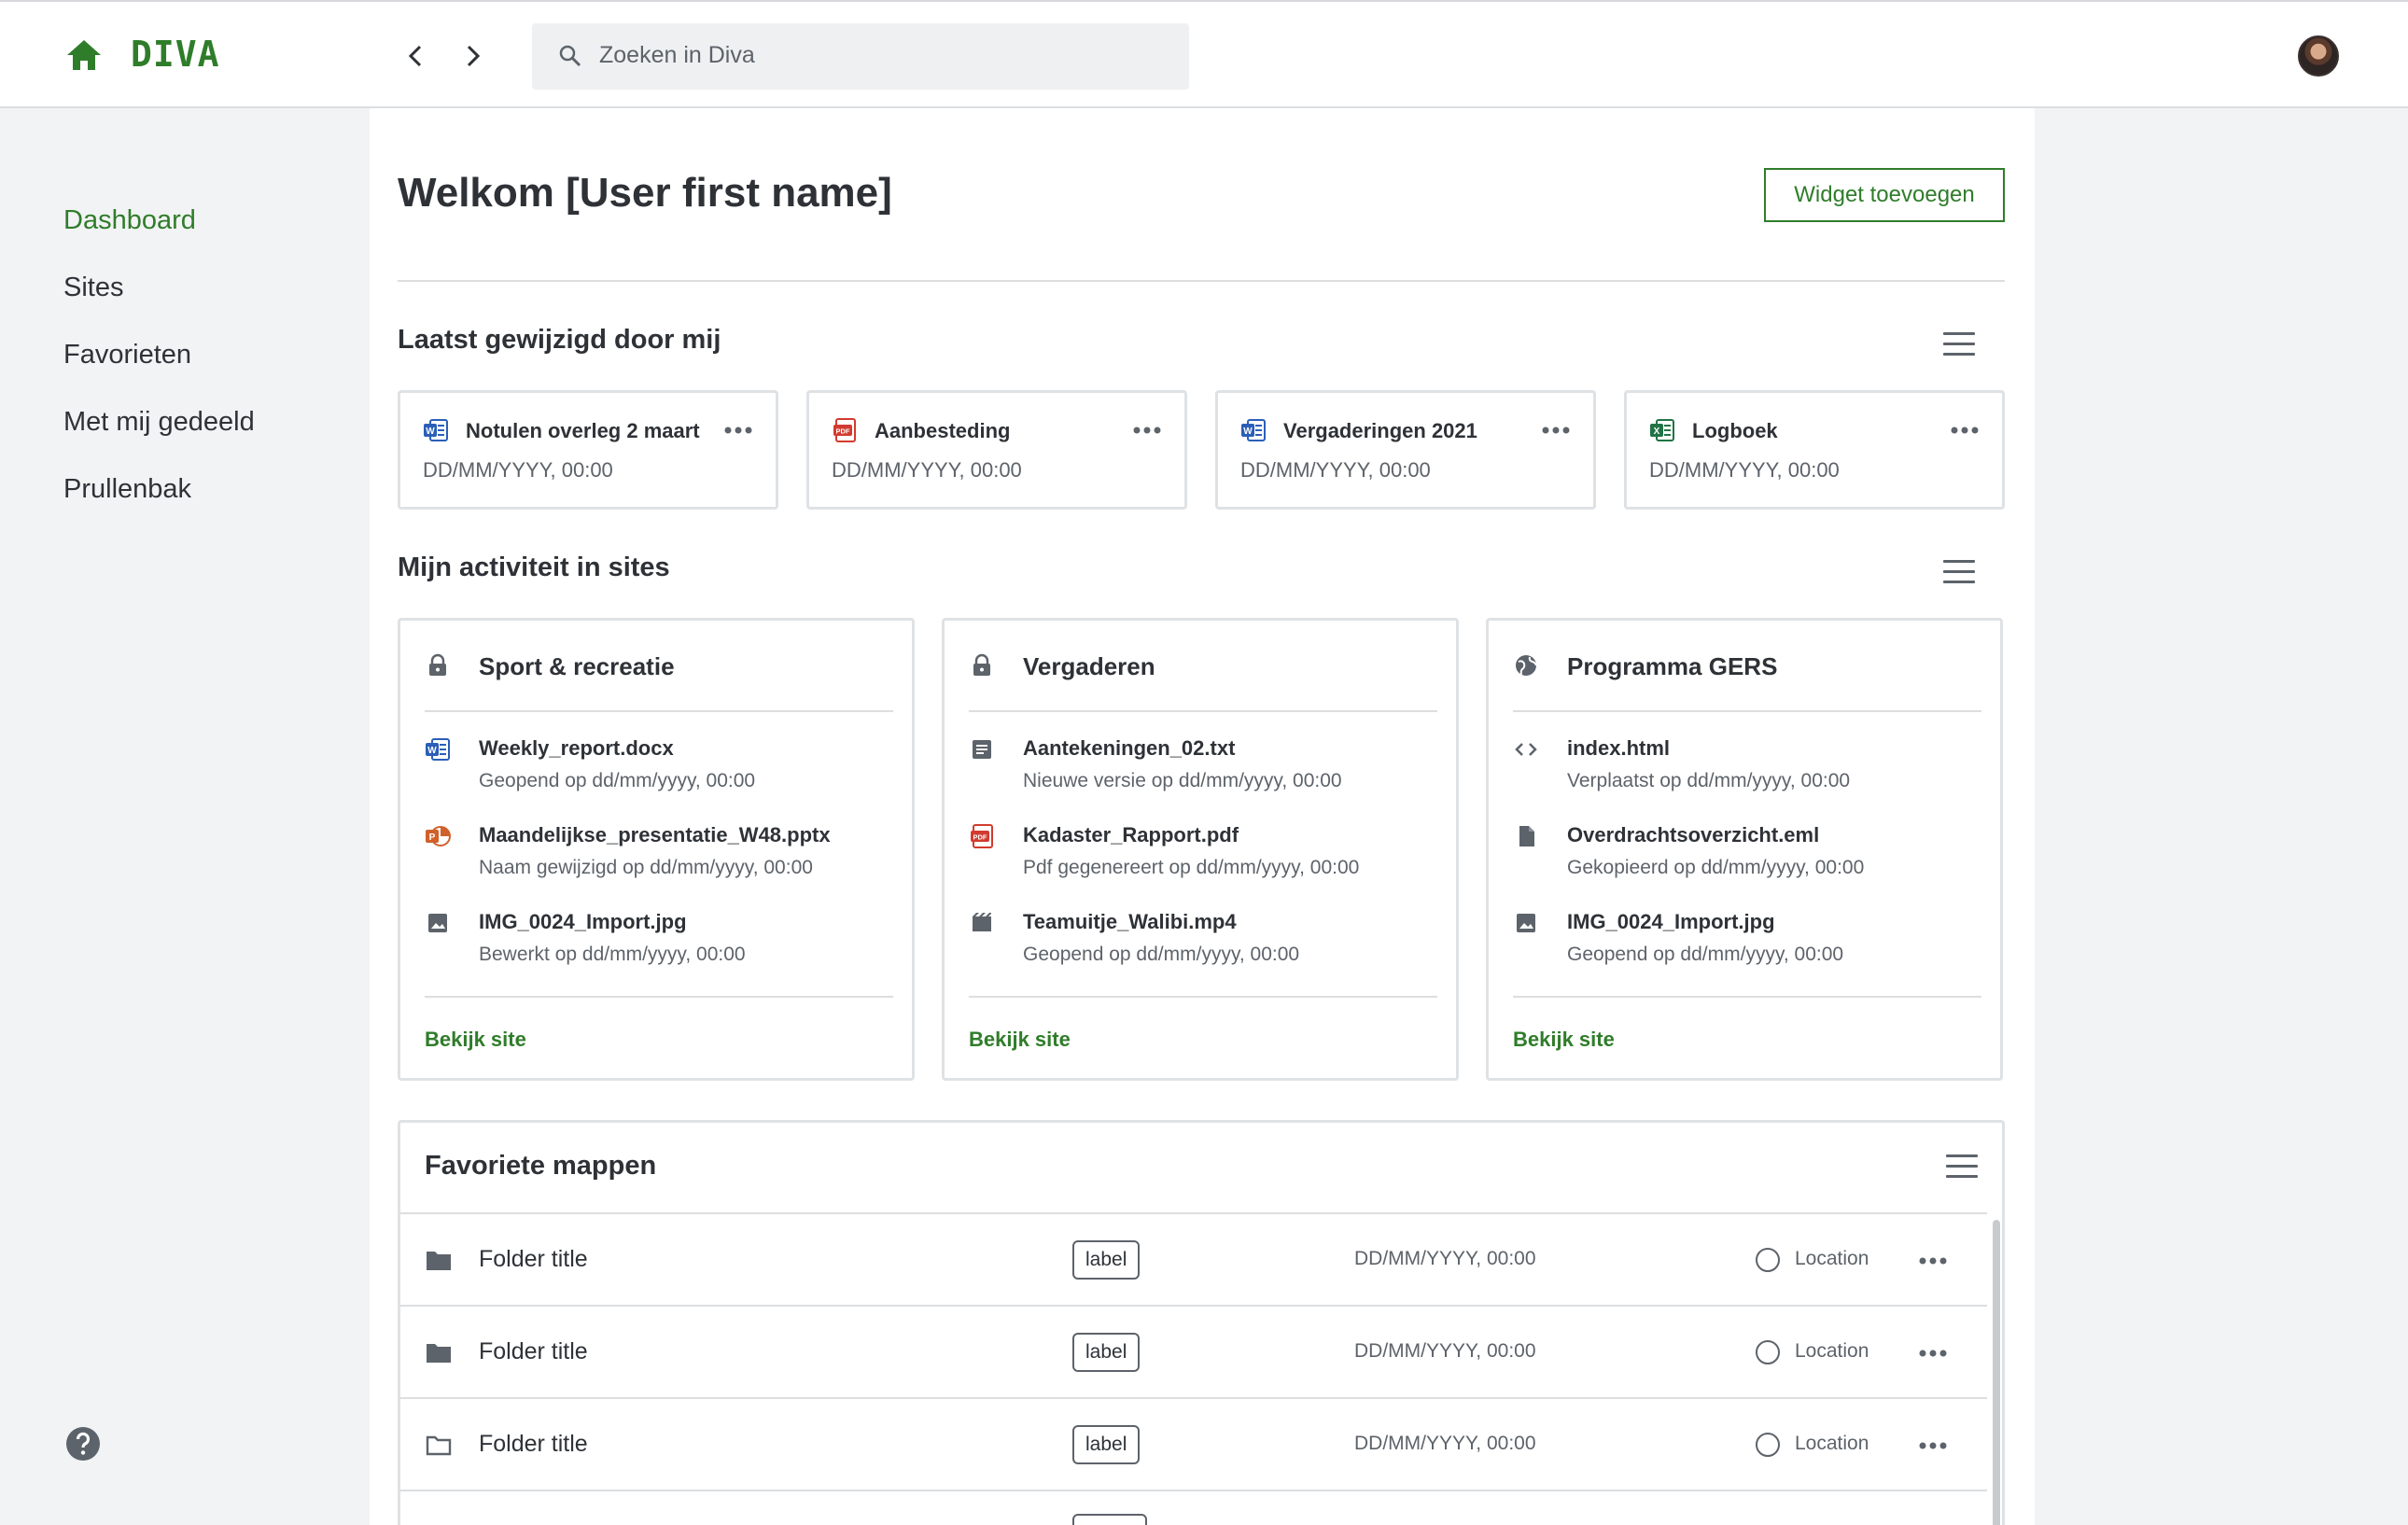 The width and height of the screenshot is (2408, 1525). What do you see at coordinates (577, 666) in the screenshot?
I see `site-card-title: Sport & recreatie` at bounding box center [577, 666].